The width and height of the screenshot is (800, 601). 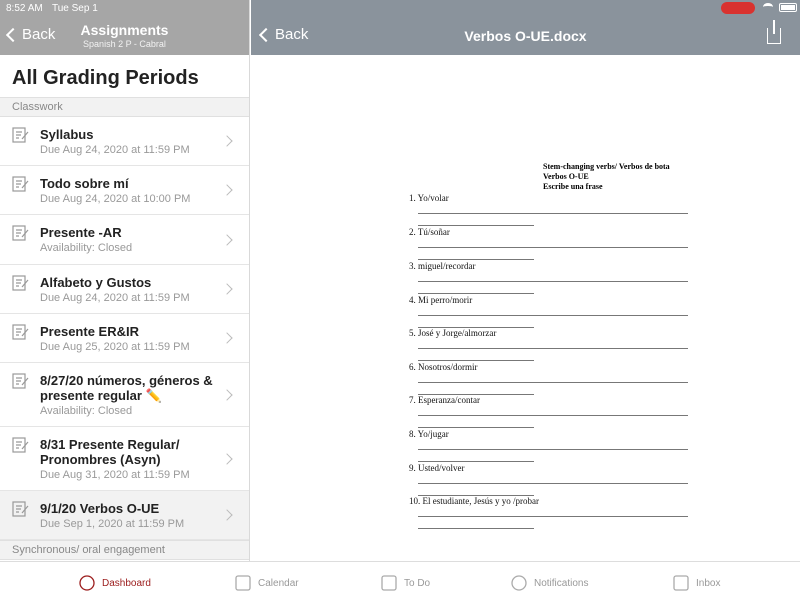 I want to click on bell-icon, so click(x=519, y=583).